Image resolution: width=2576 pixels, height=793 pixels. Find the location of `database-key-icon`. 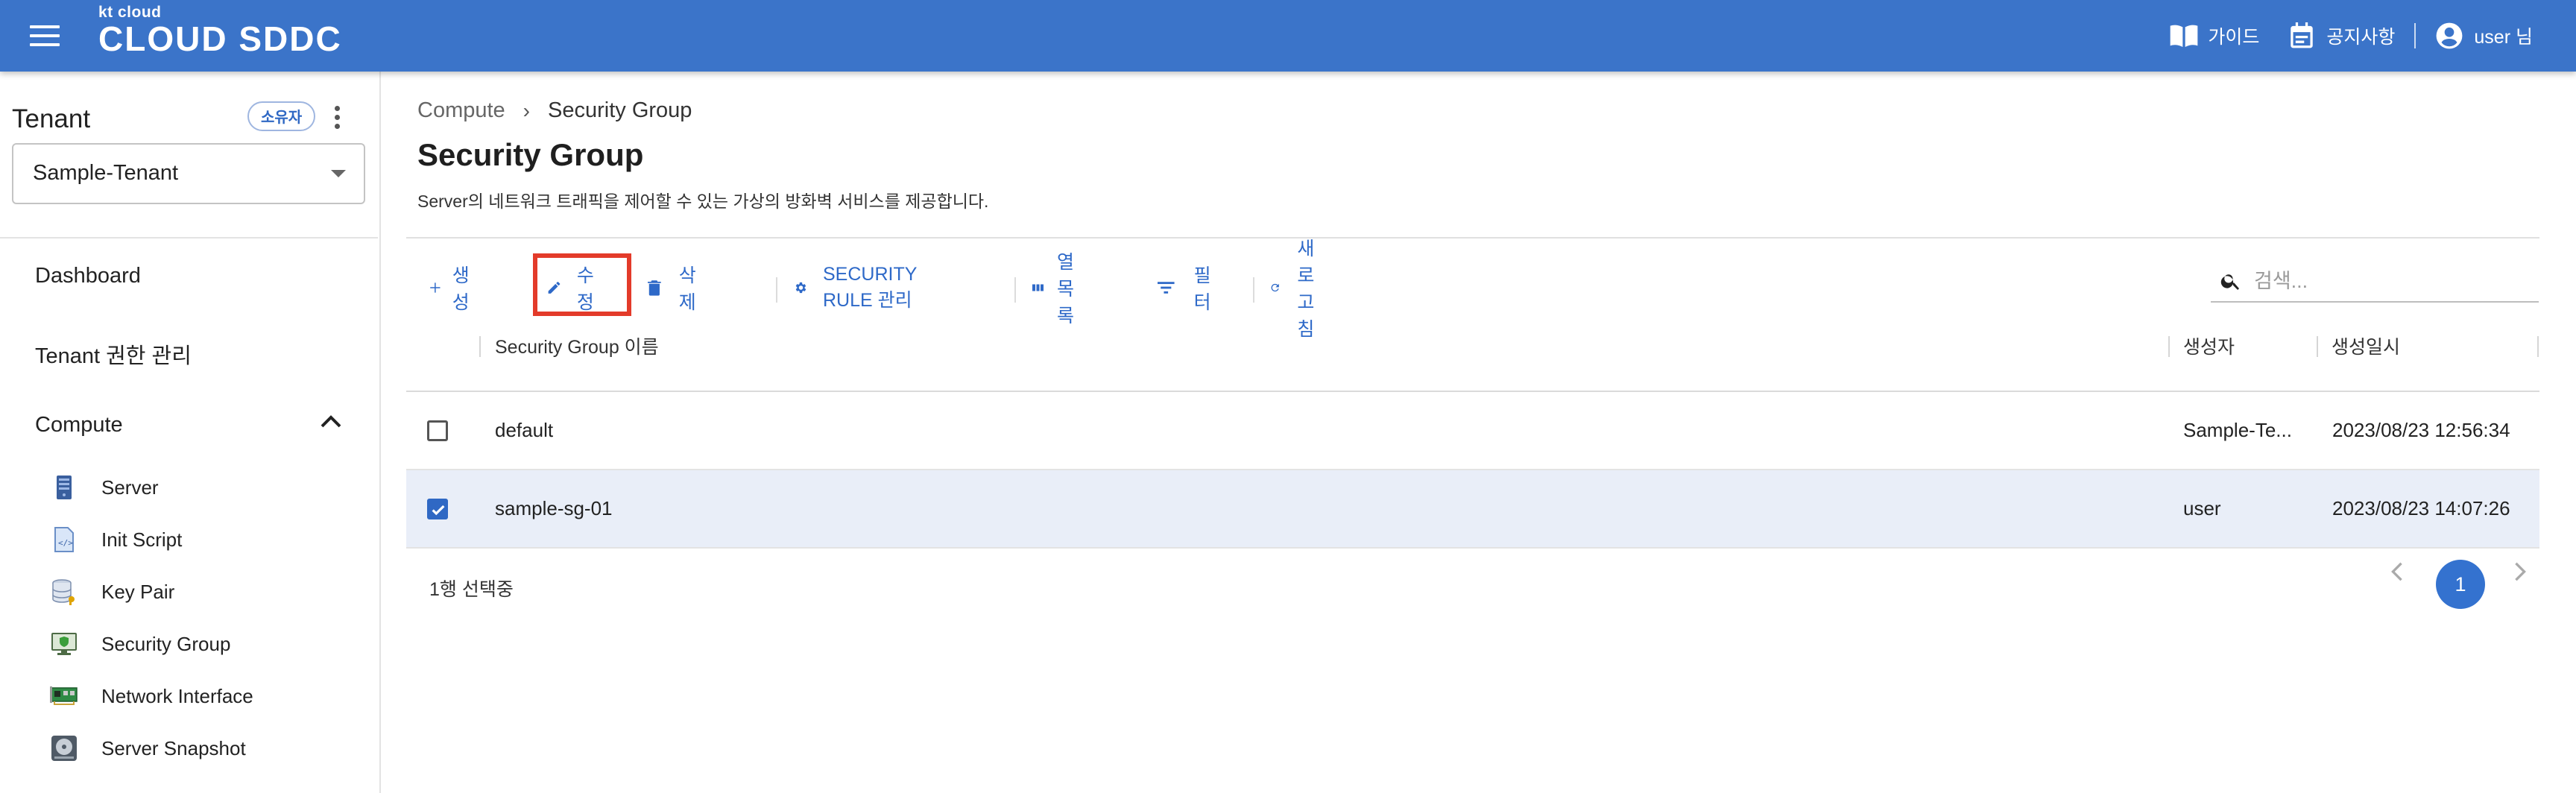

database-key-icon is located at coordinates (64, 592).